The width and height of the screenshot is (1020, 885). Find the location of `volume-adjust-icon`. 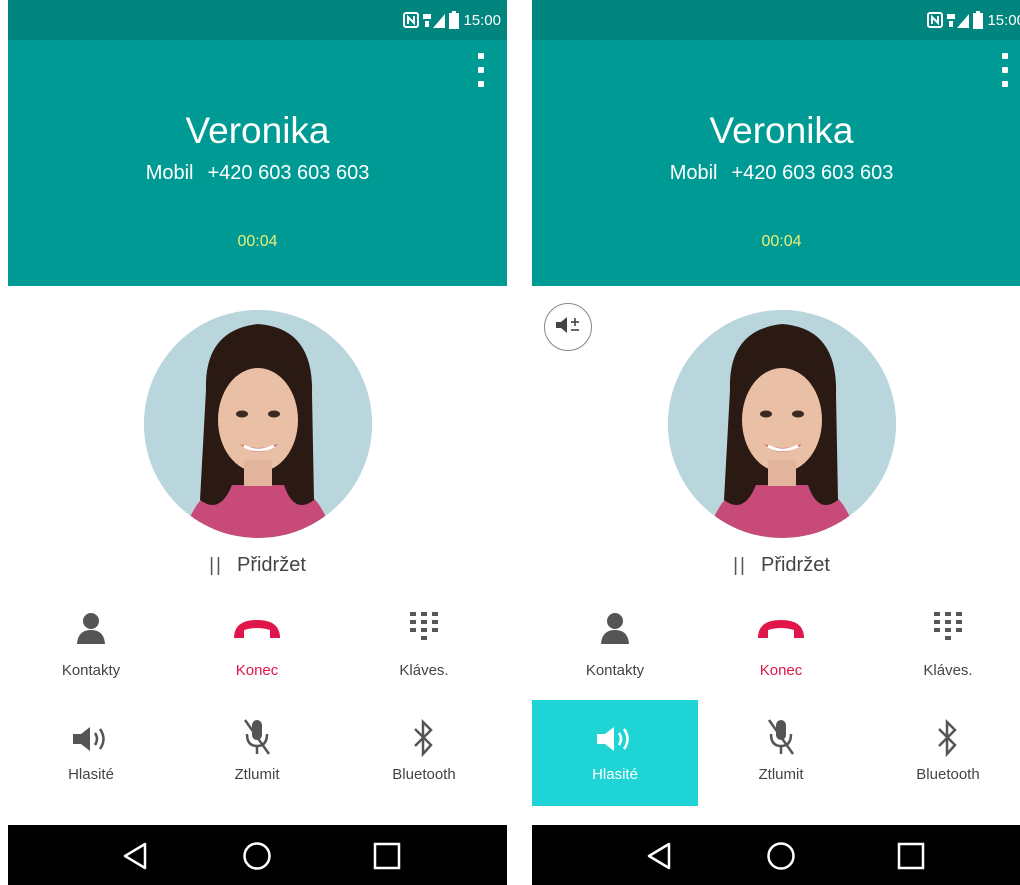

volume-adjust-icon is located at coordinates (568, 327).